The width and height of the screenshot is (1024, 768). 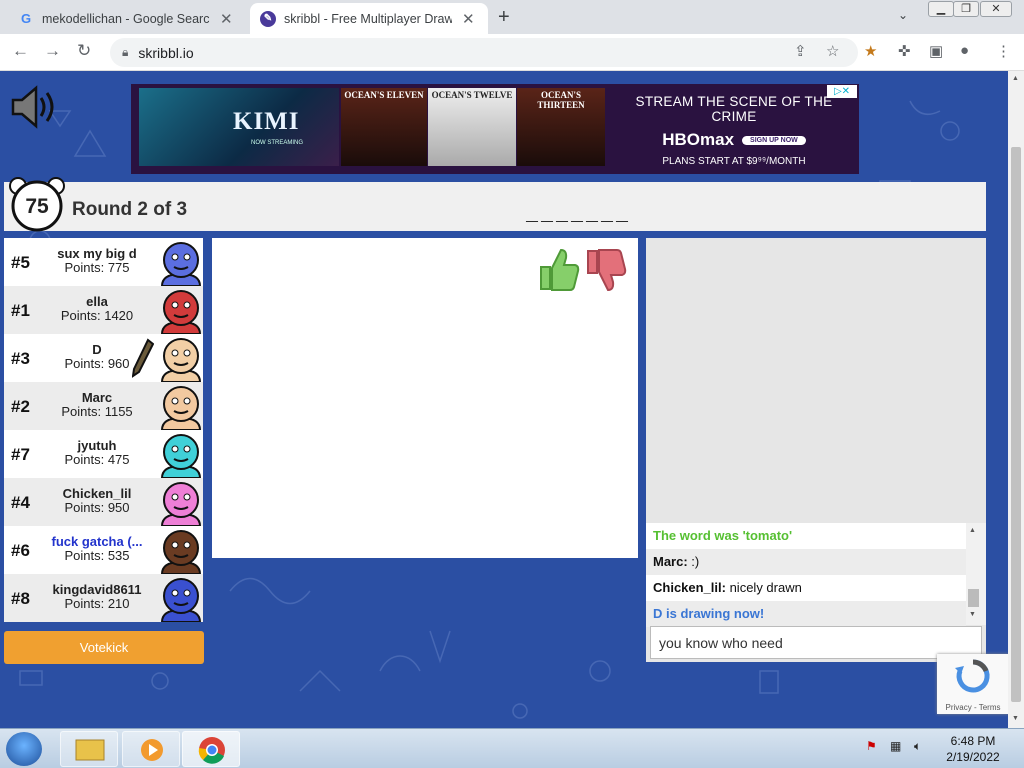 What do you see at coordinates (976, 574) in the screenshot?
I see `chat-scrollbar: ▲ ▼` at bounding box center [976, 574].